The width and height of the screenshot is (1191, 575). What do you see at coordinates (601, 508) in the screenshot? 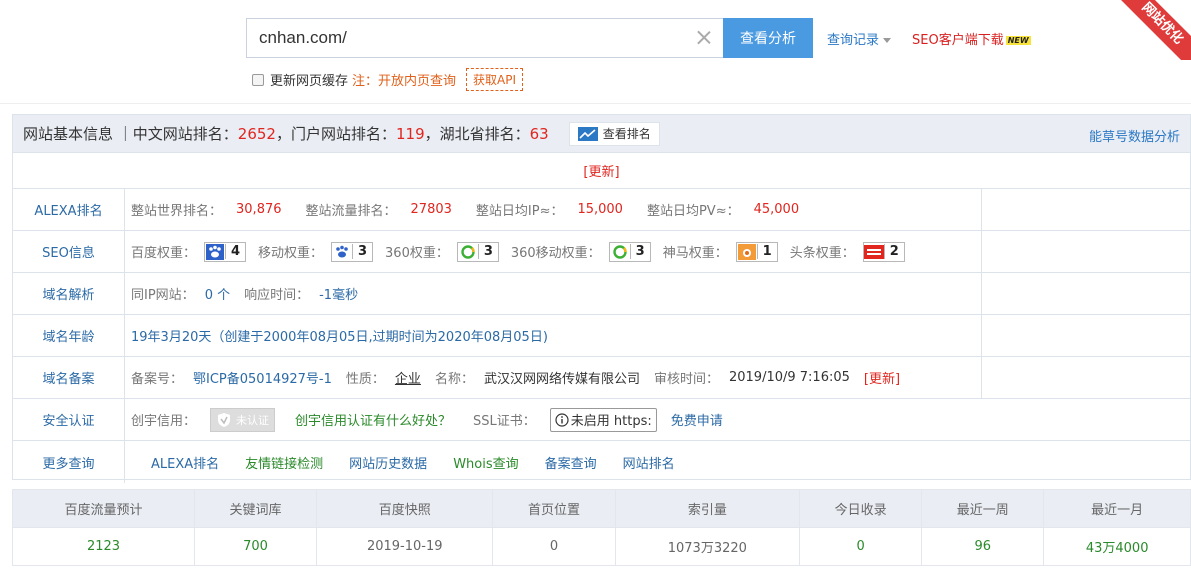
I see `stats-header-row: 百度流量预计 关键词库 百度快照 首页位置 索引量 今日收录 最近一周 最近一月` at bounding box center [601, 508].